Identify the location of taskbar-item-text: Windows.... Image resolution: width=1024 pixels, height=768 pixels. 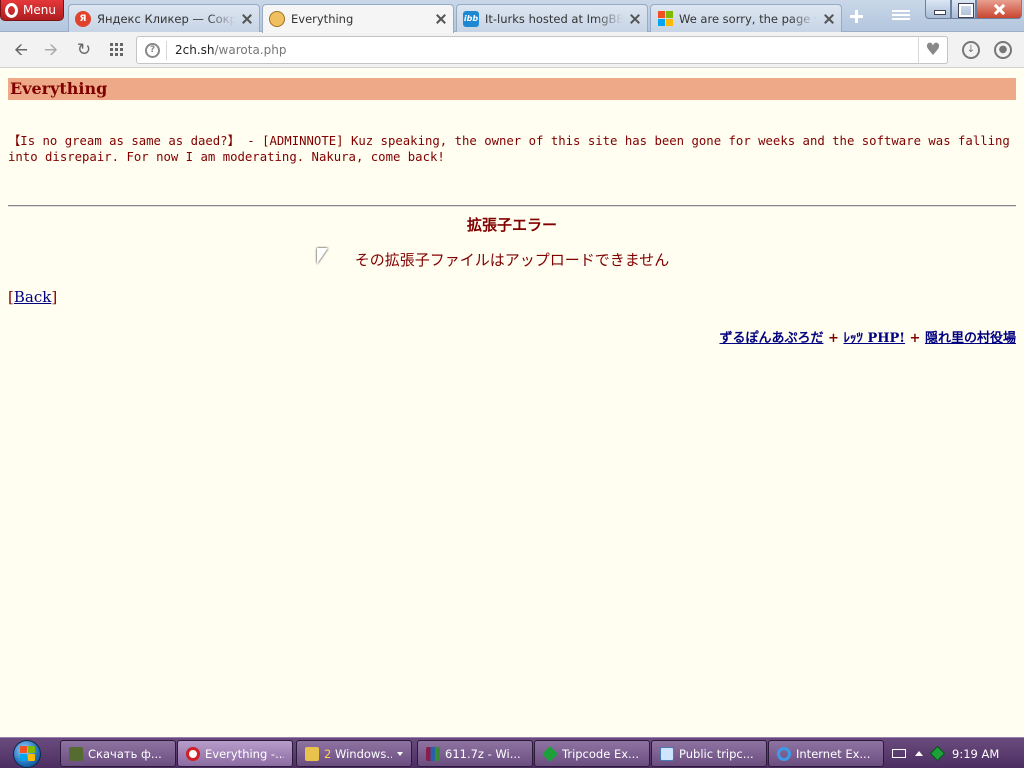
(361, 753).